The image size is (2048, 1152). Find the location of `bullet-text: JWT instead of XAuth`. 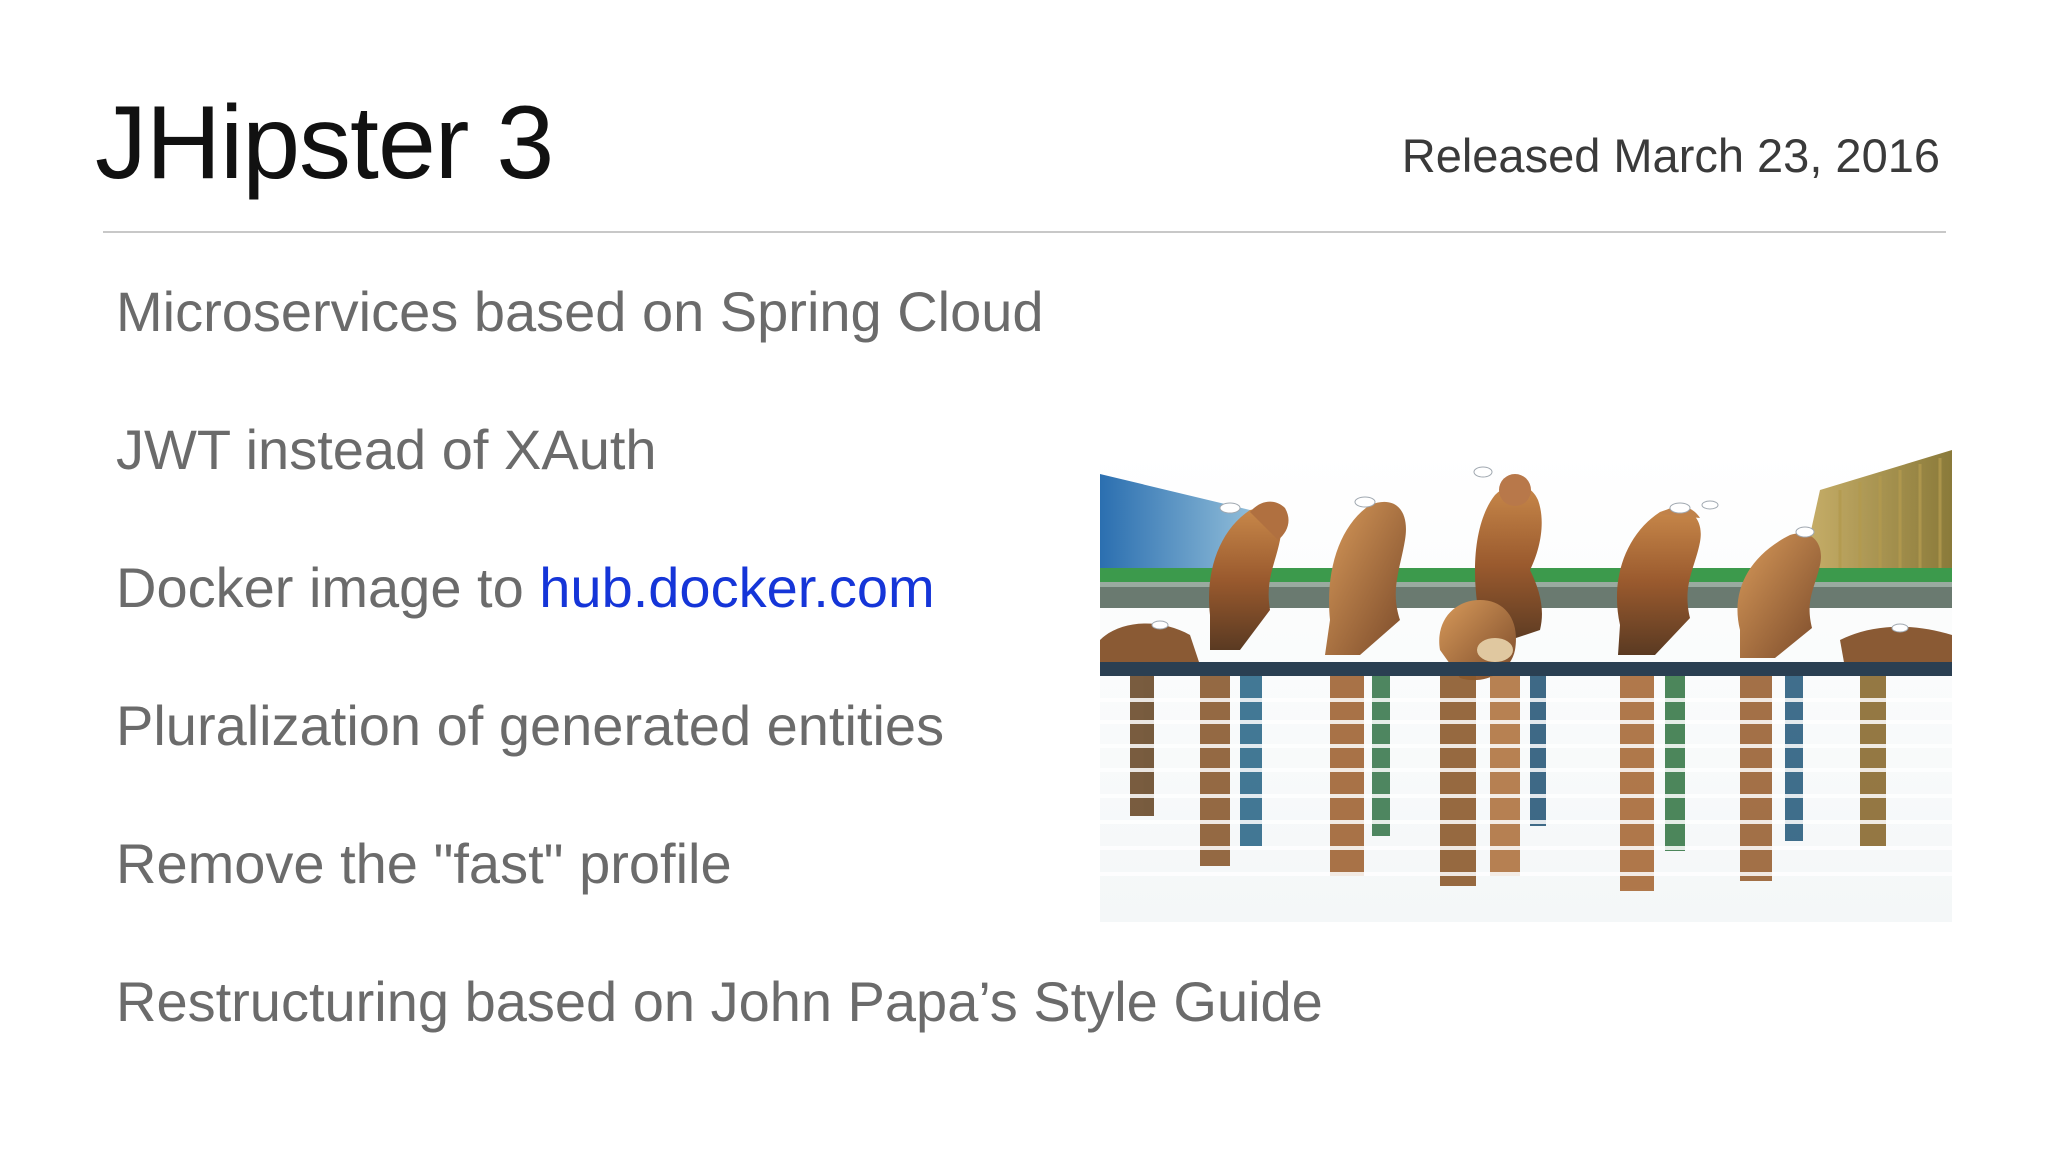

bullet-text: JWT instead of XAuth is located at coordinates (386, 449).